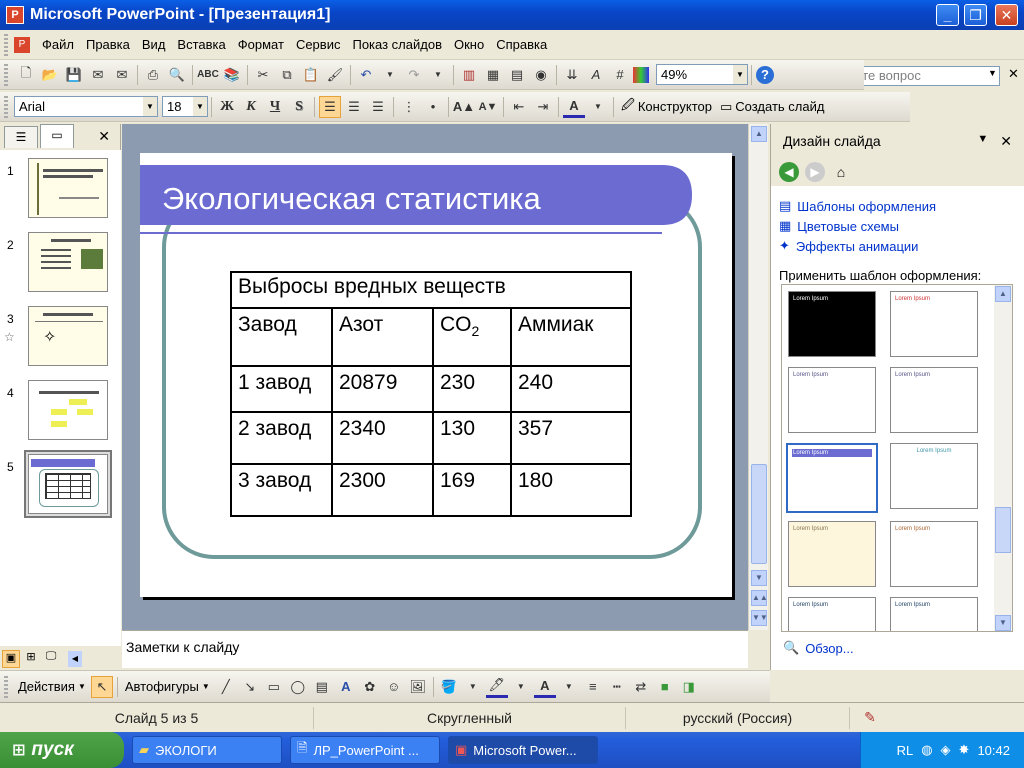  I want to click on align-right-icon: ☰, so click(378, 107).